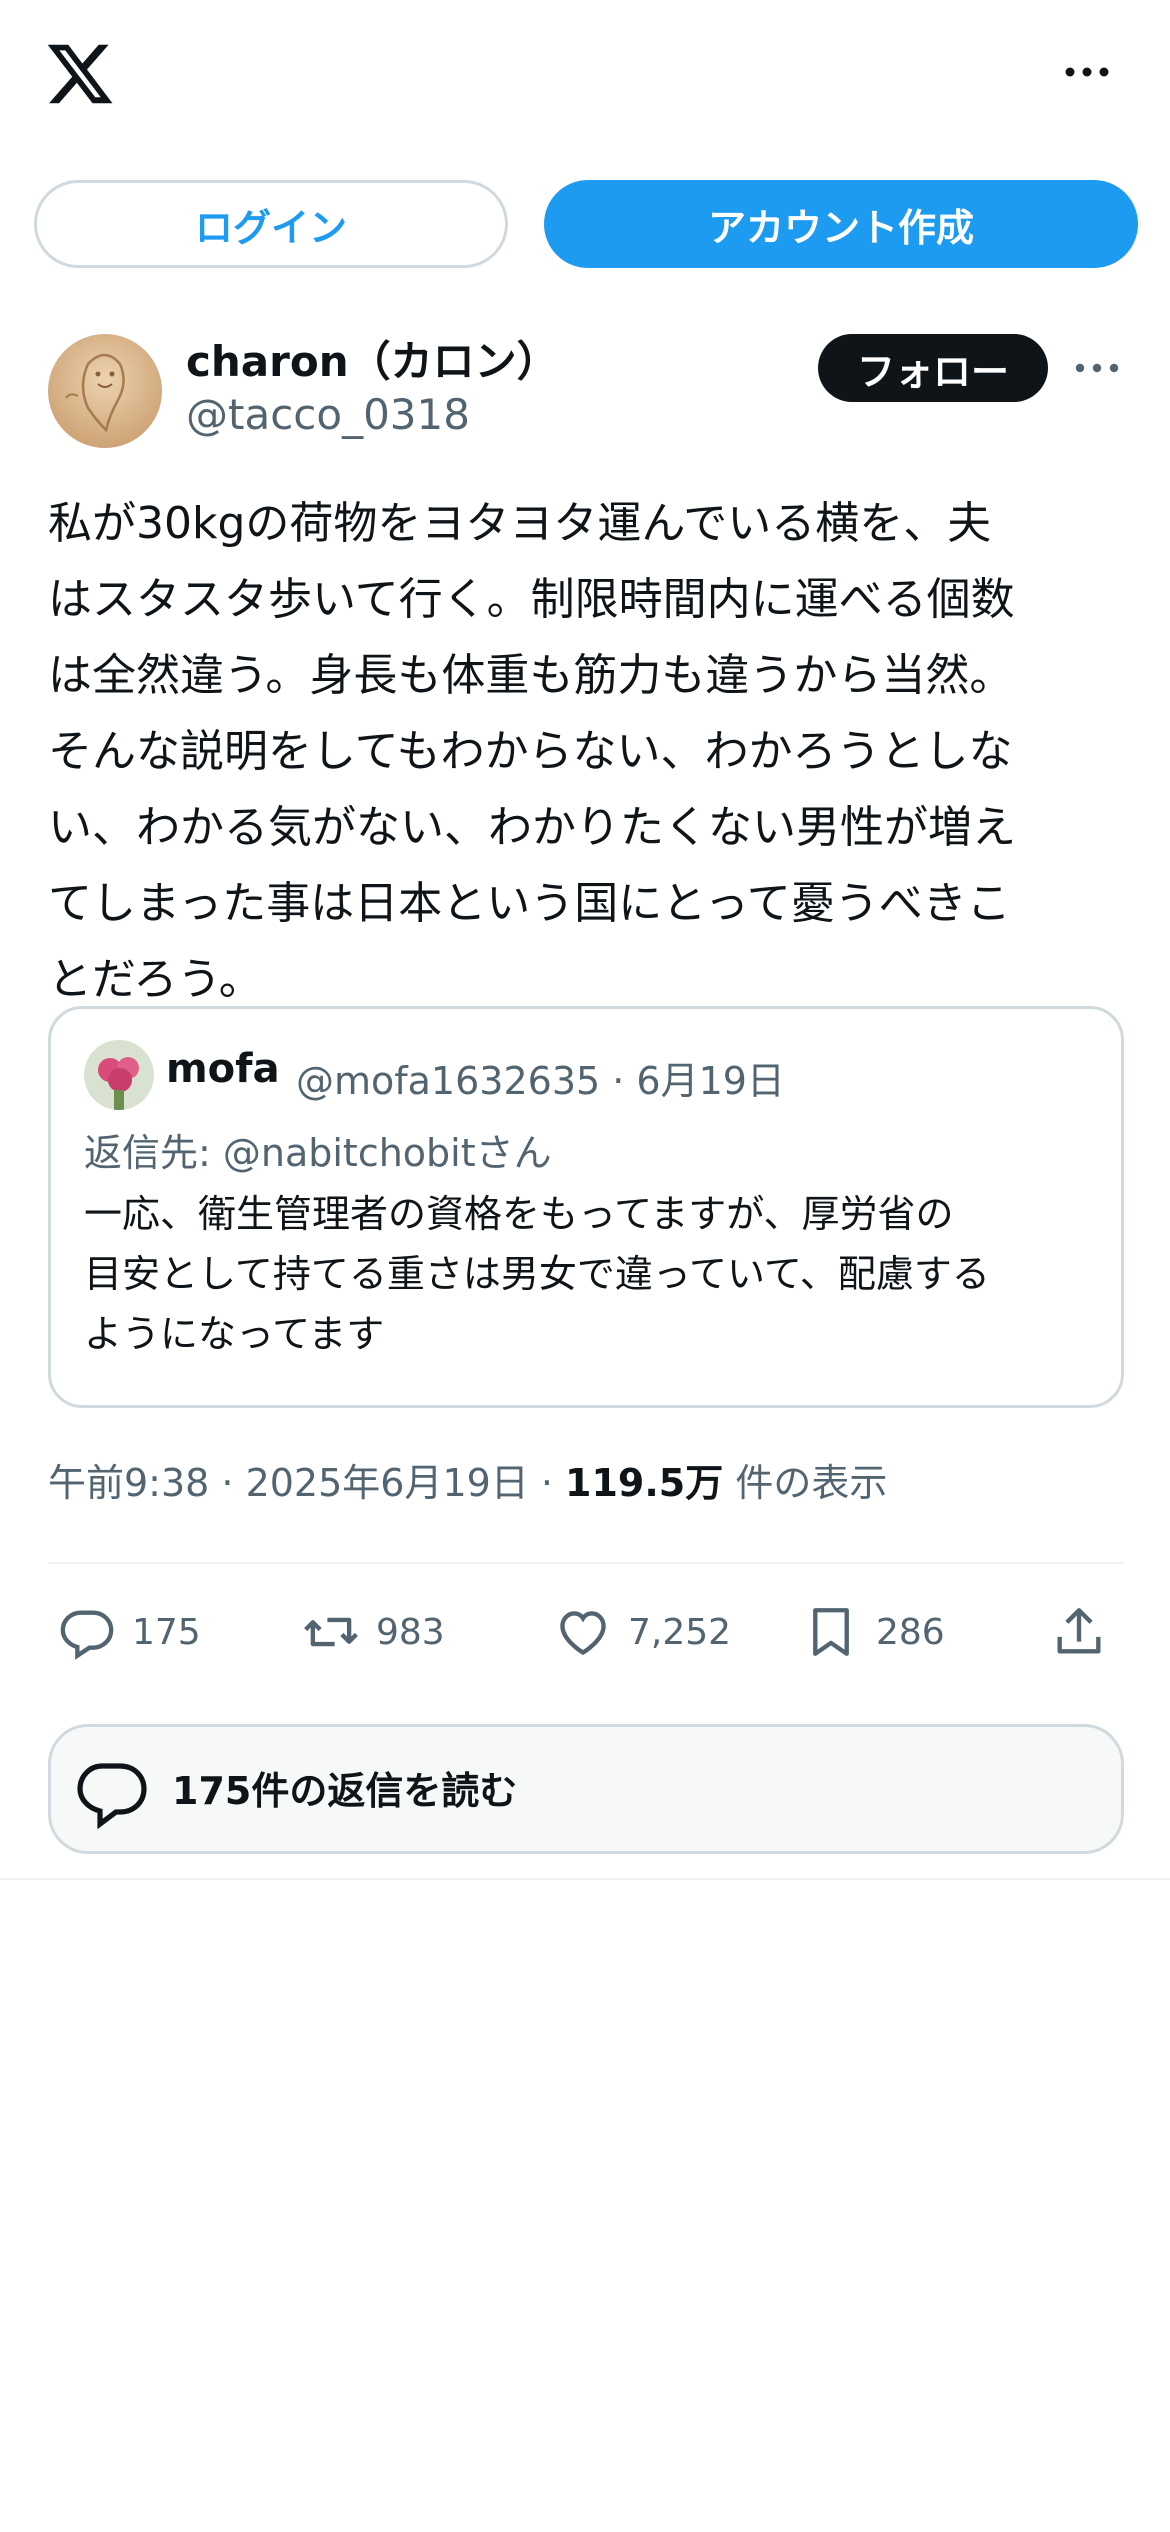 The height and width of the screenshot is (2532, 1170). I want to click on share-action, so click(1087, 1632).